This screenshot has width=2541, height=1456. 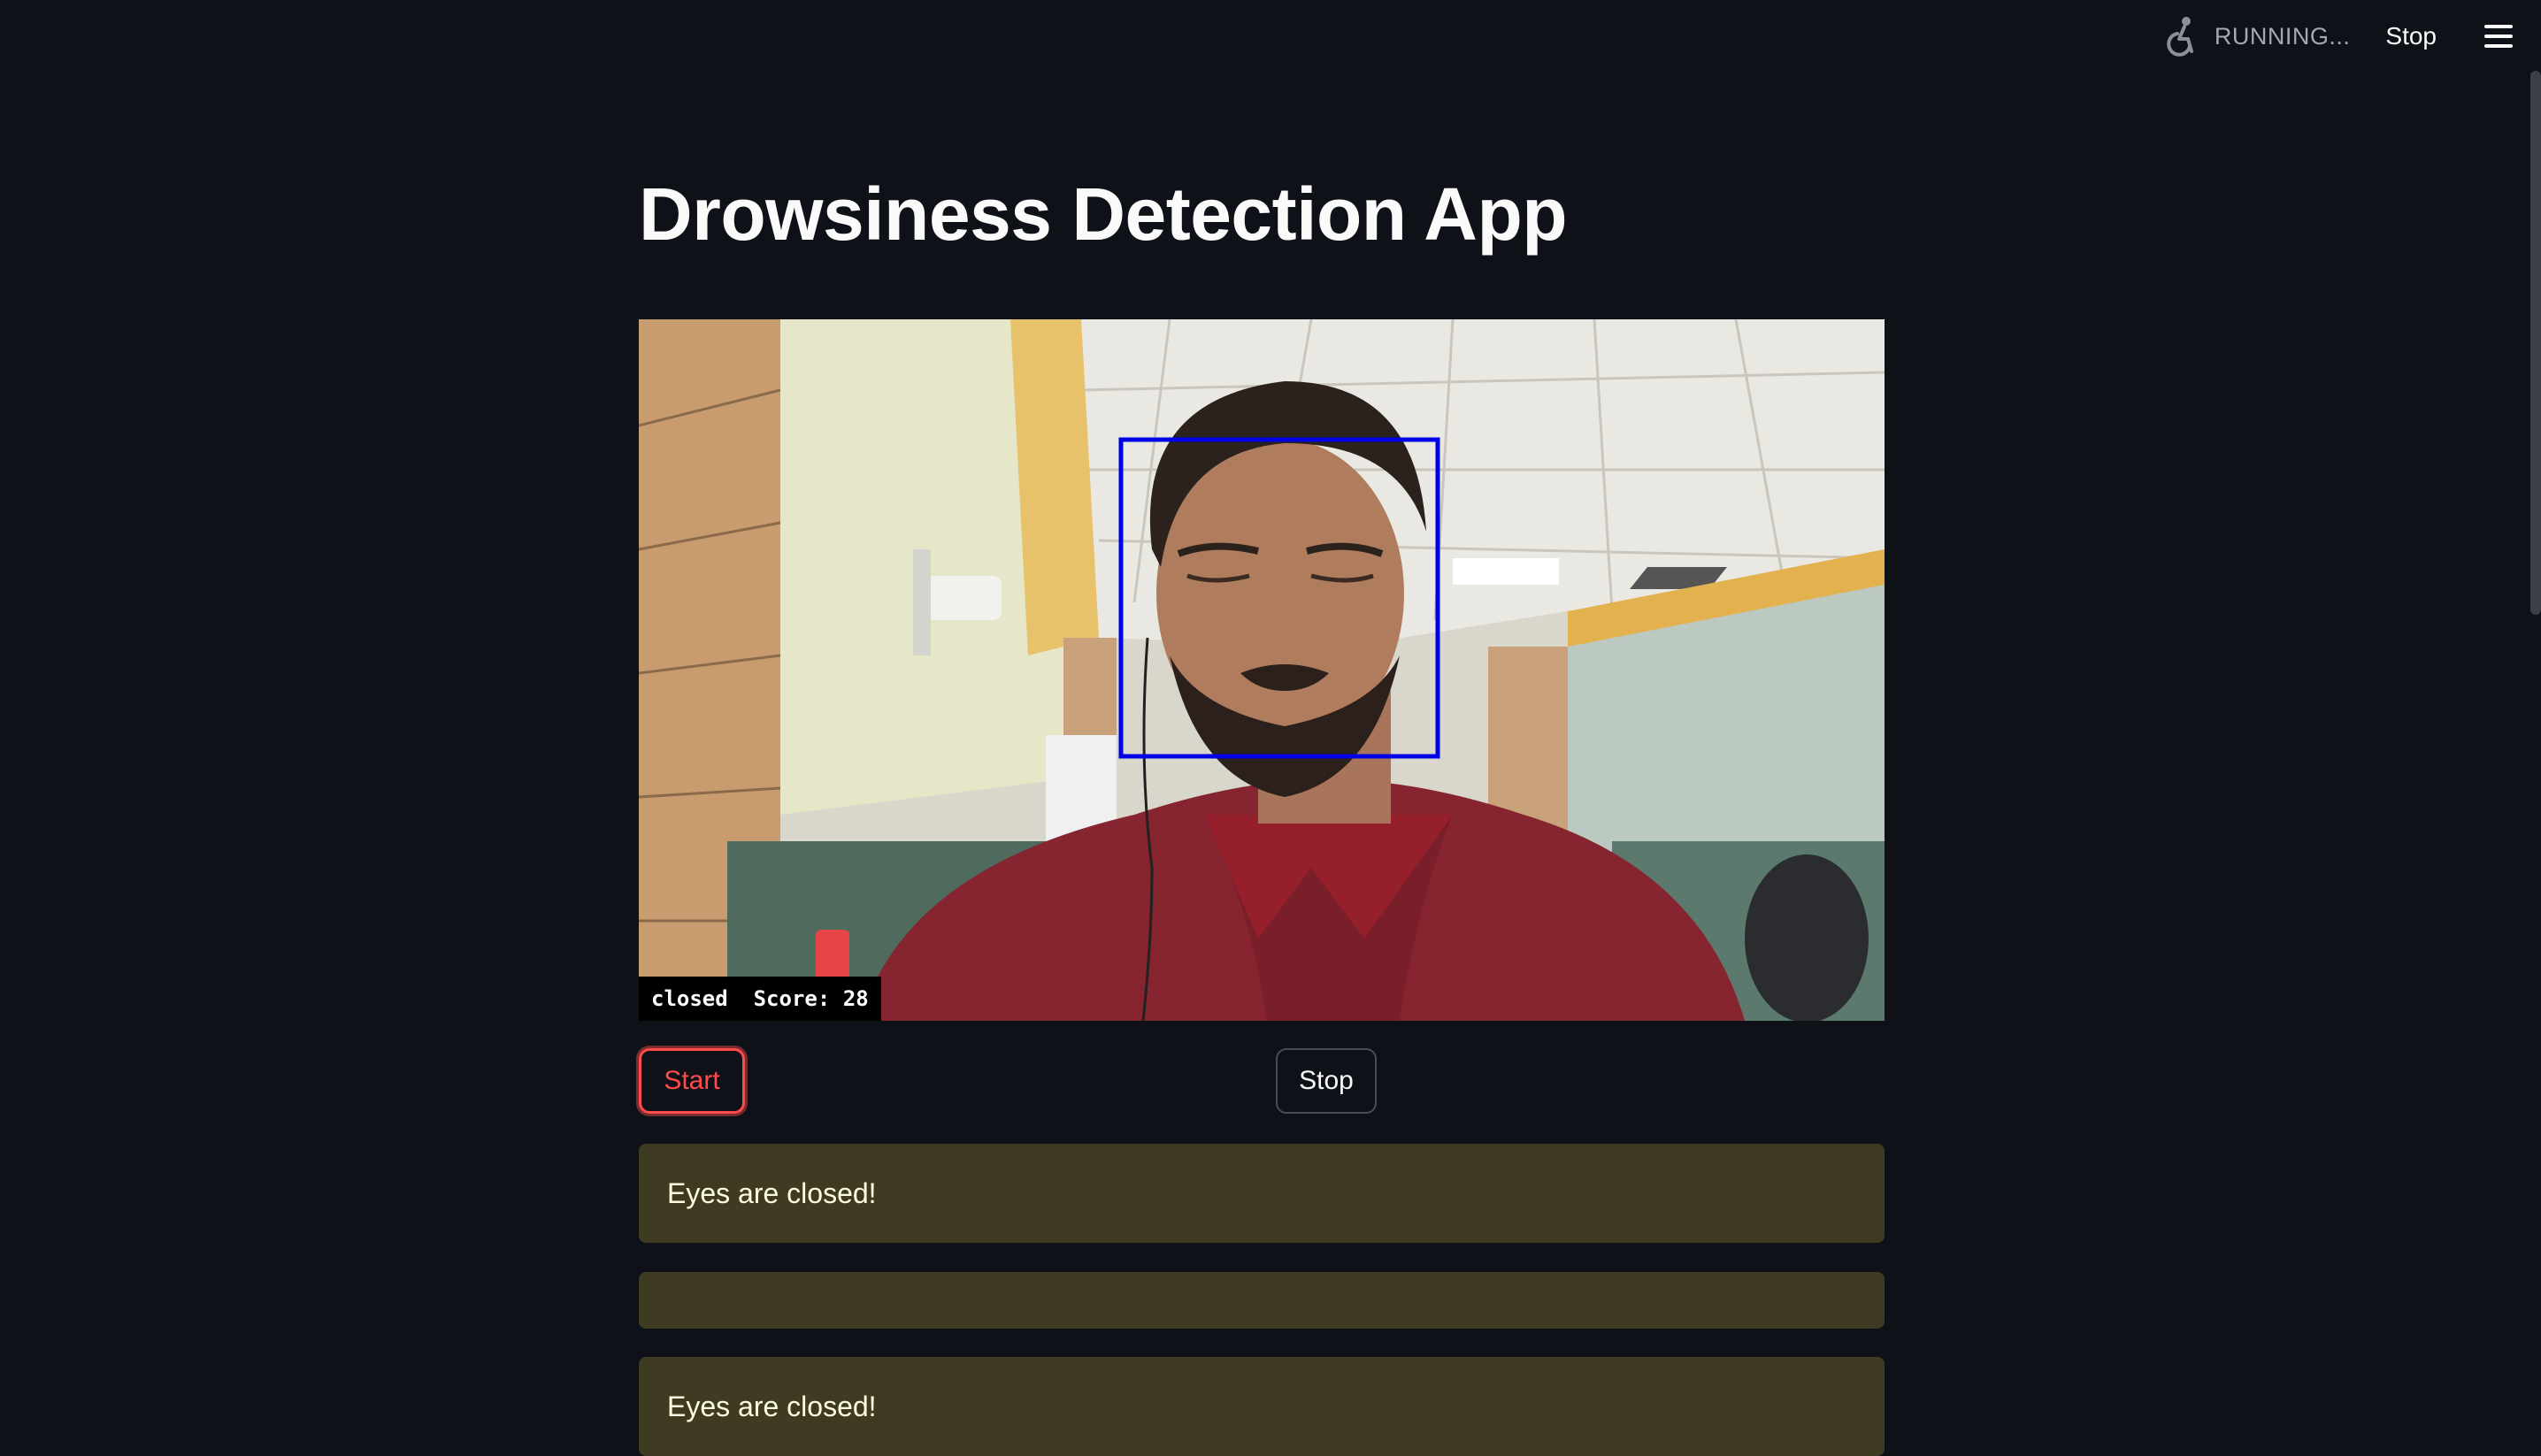 What do you see at coordinates (2411, 36) in the screenshot?
I see `header-stop-button: Stop` at bounding box center [2411, 36].